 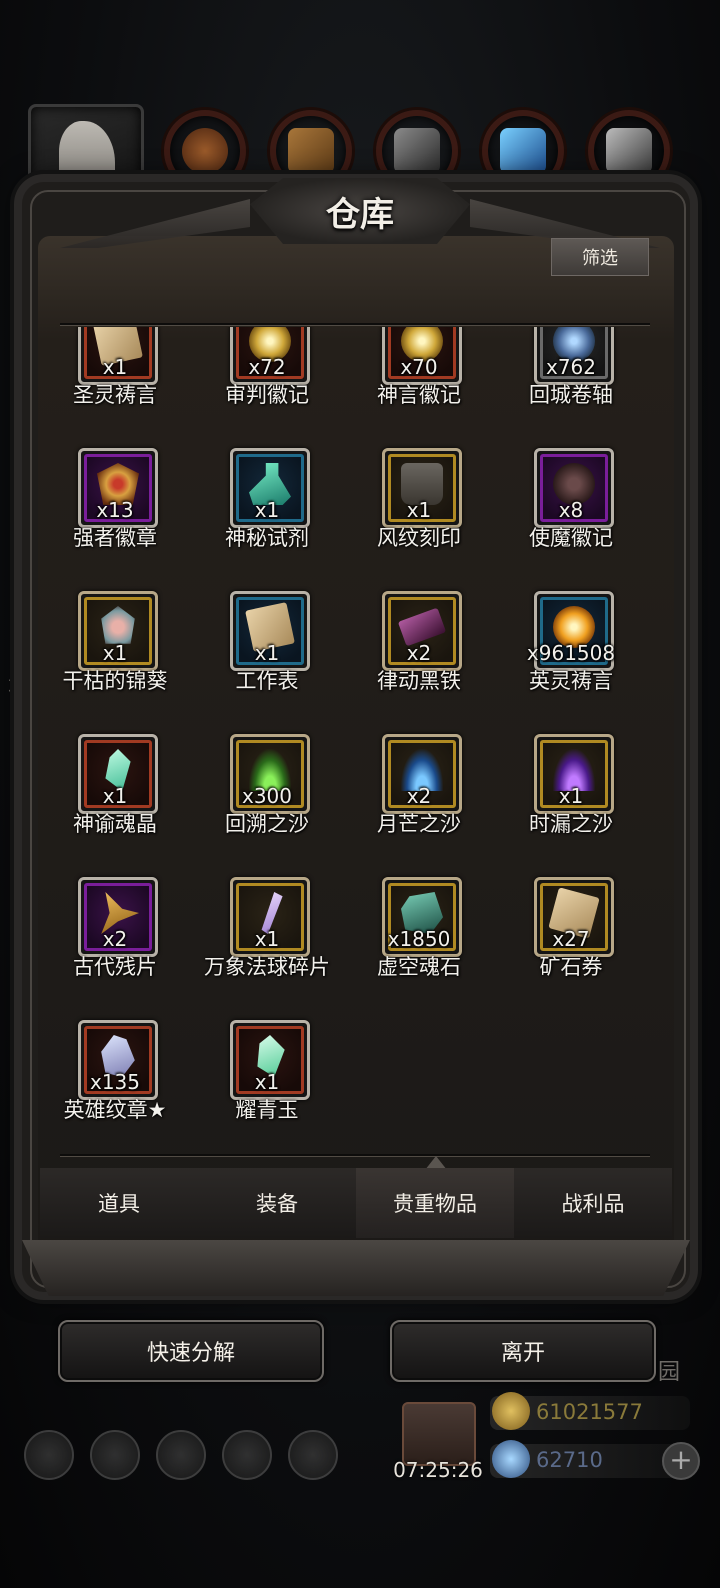 I want to click on item-name: 古代残片, so click(x=115, y=967).